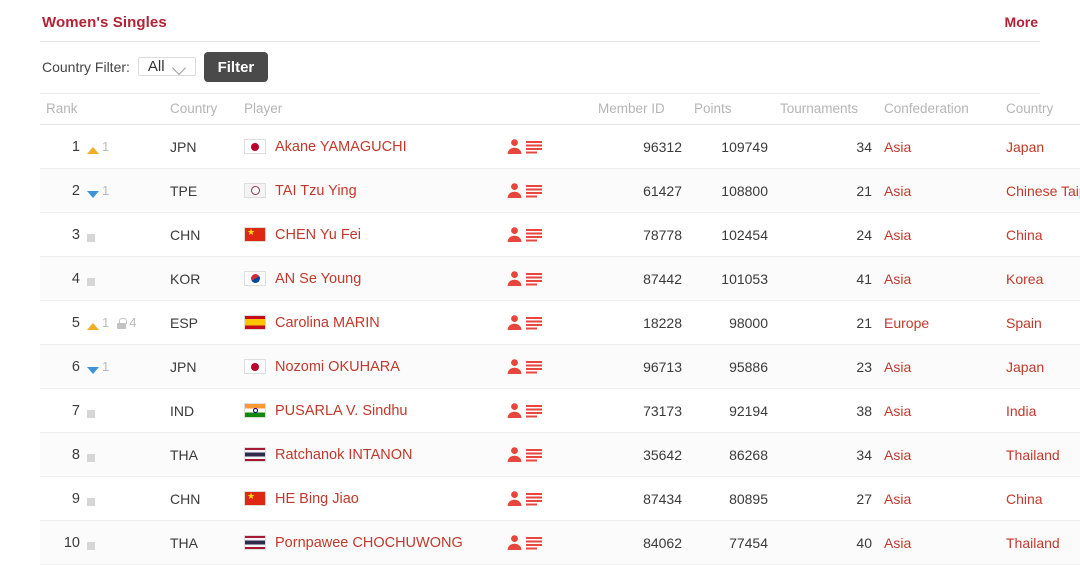  What do you see at coordinates (1043, 191) in the screenshot?
I see `country-link: Chinese Taipei` at bounding box center [1043, 191].